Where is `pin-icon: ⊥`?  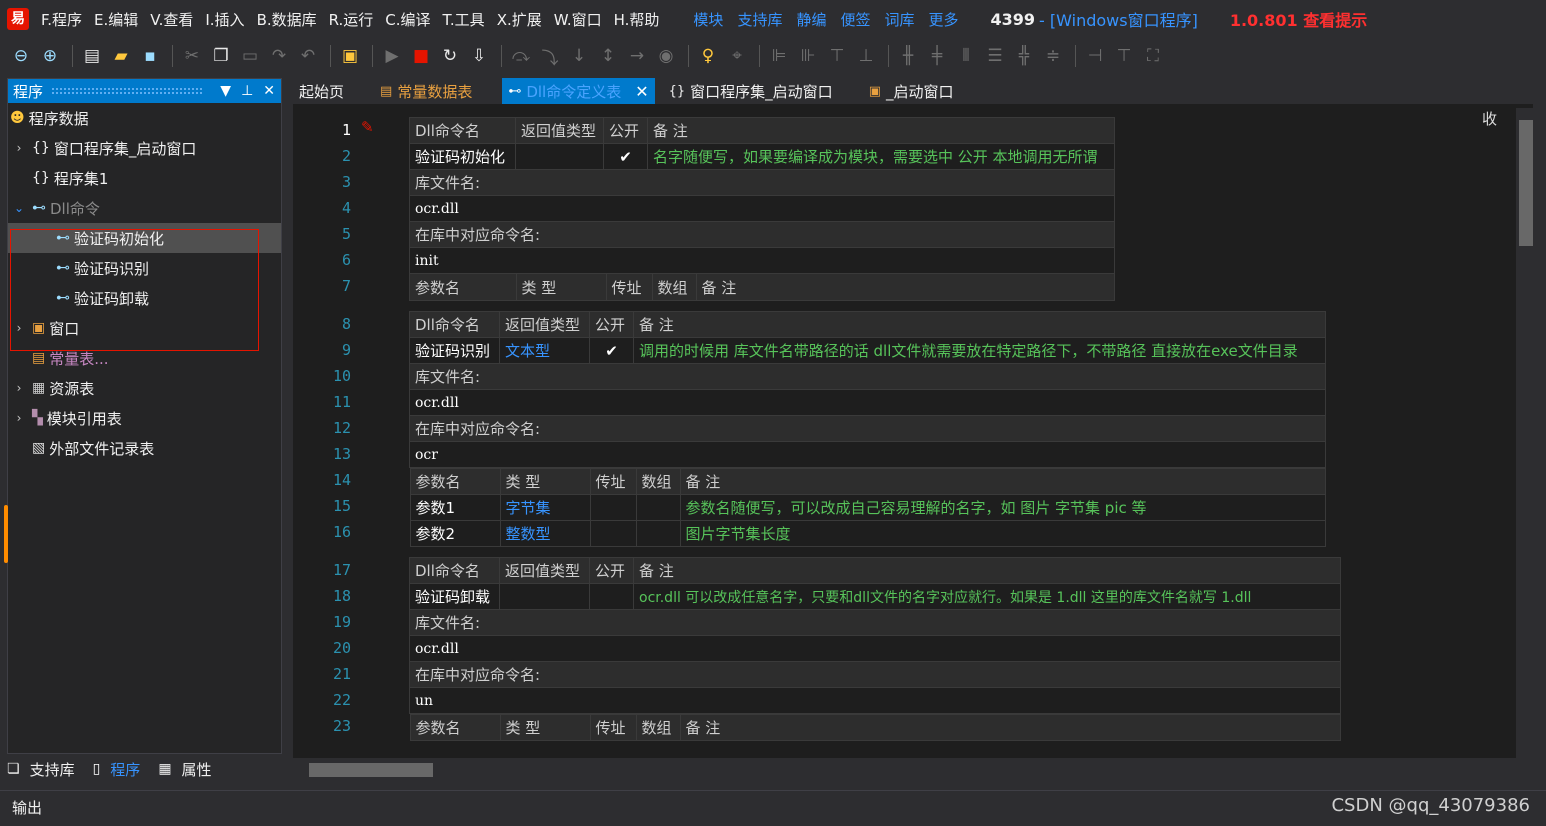 pin-icon: ⊥ is located at coordinates (247, 91).